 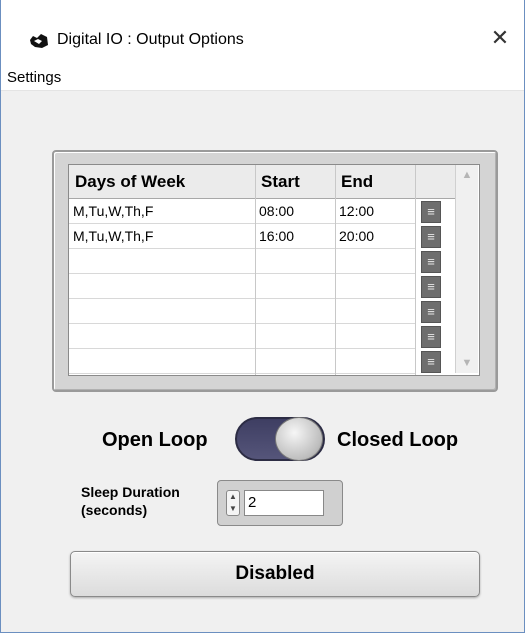 What do you see at coordinates (295, 236) in the screenshot?
I see `cell-start: 16:00` at bounding box center [295, 236].